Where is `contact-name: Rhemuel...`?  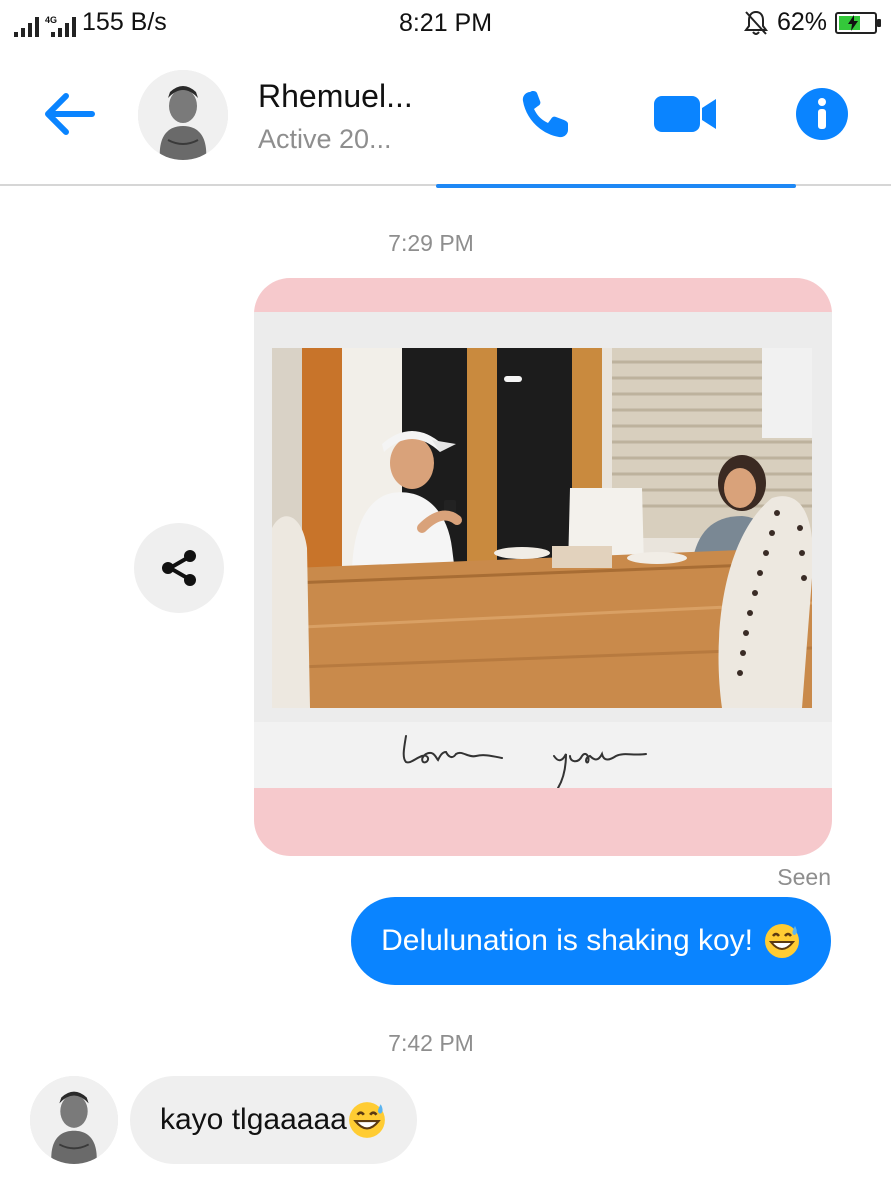 contact-name: Rhemuel... is located at coordinates (335, 96).